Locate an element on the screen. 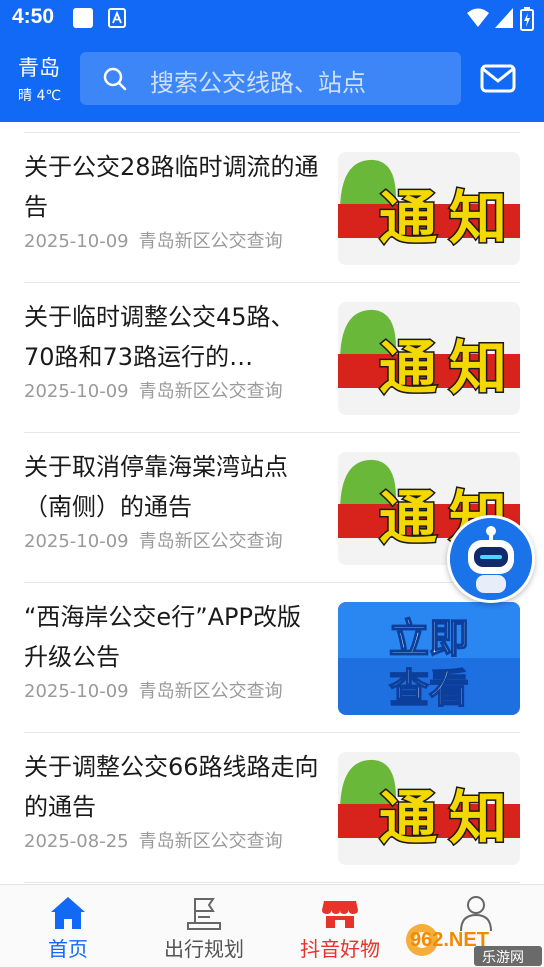 The height and width of the screenshot is (967, 544). cell-signal-icon is located at coordinates (504, 18).